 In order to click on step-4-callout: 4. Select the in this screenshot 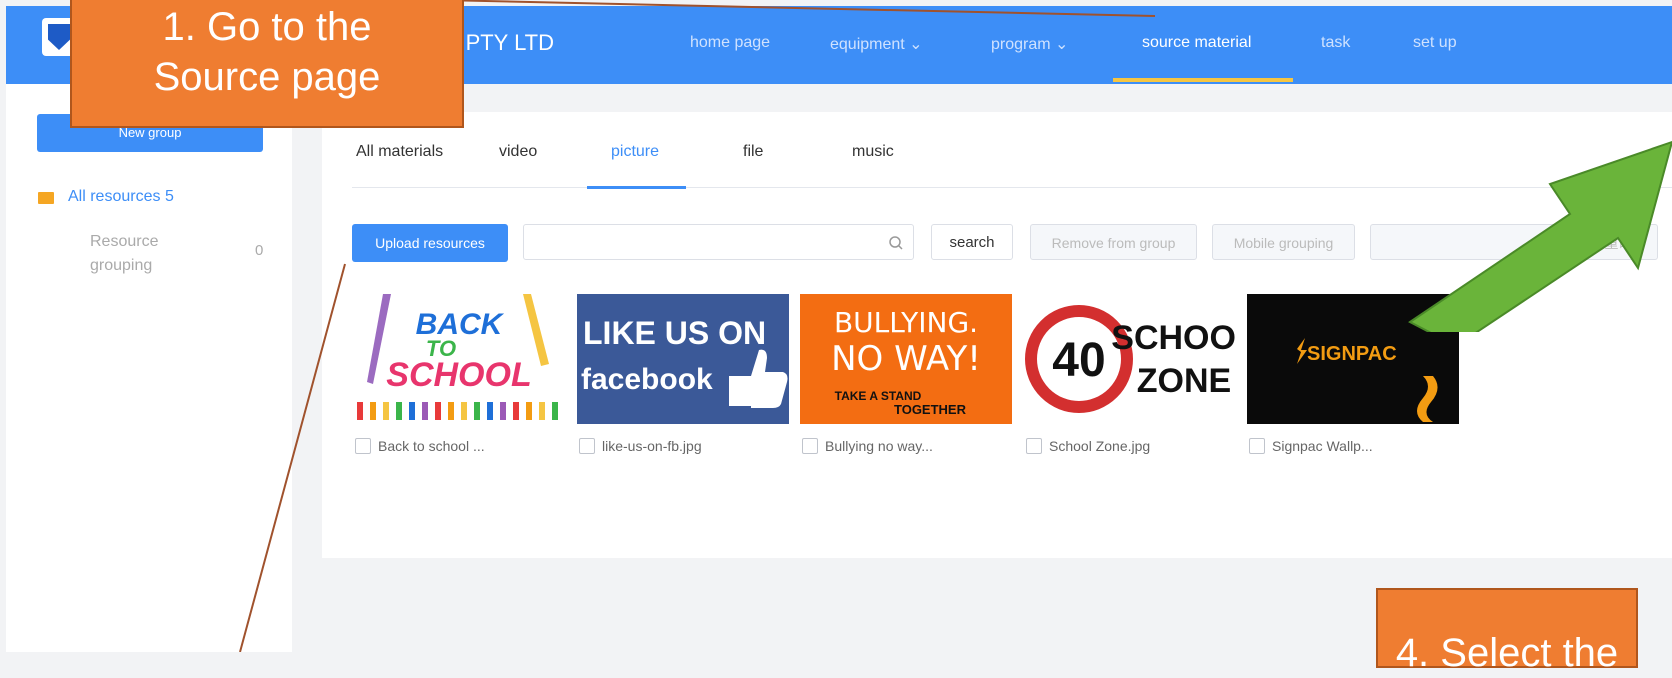, I will do `click(1507, 631)`.